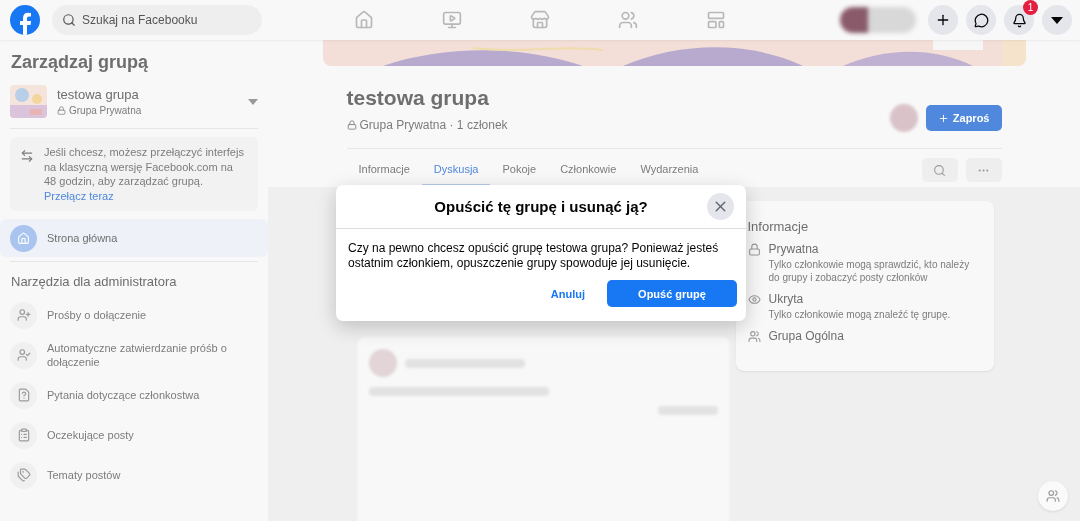 Image resolution: width=1080 pixels, height=521 pixels. What do you see at coordinates (519, 170) in the screenshot?
I see `group-tab: Pokoje` at bounding box center [519, 170].